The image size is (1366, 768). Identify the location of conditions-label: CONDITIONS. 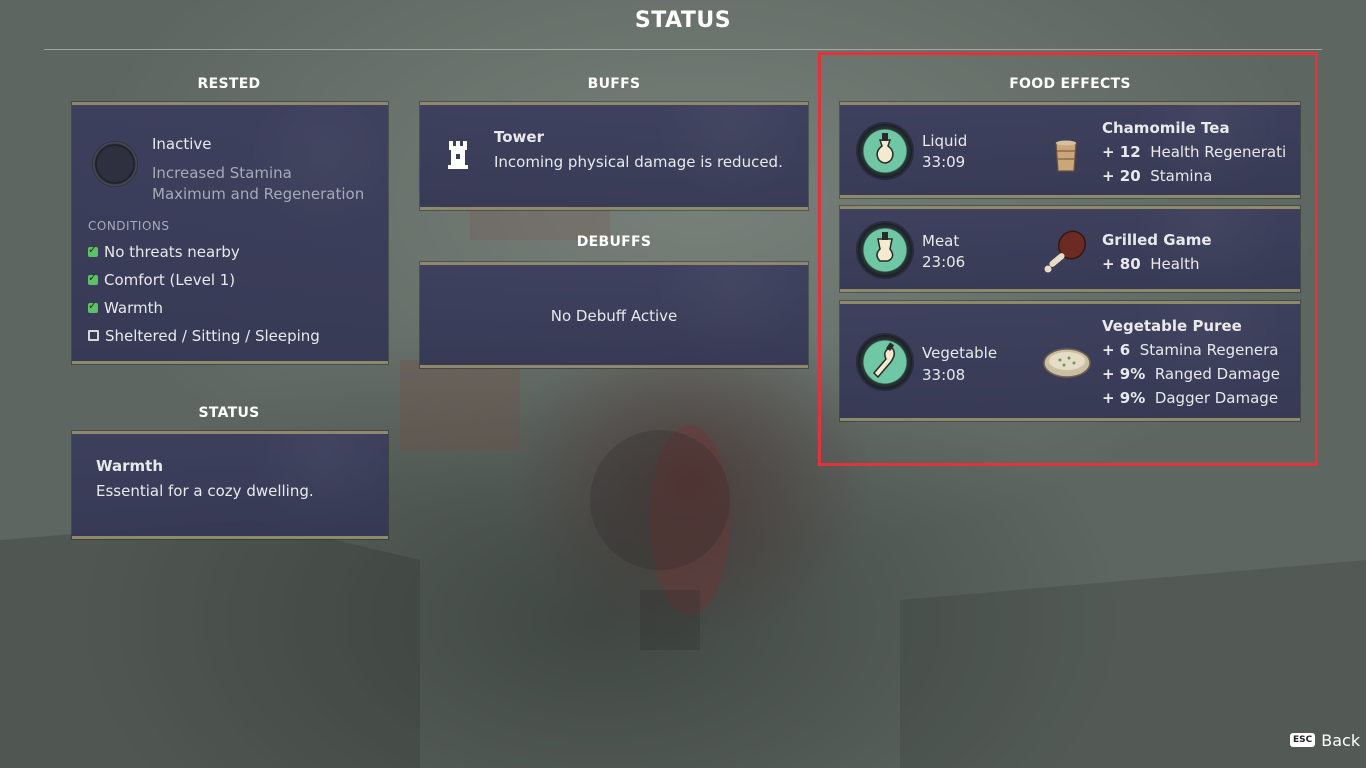
(129, 226).